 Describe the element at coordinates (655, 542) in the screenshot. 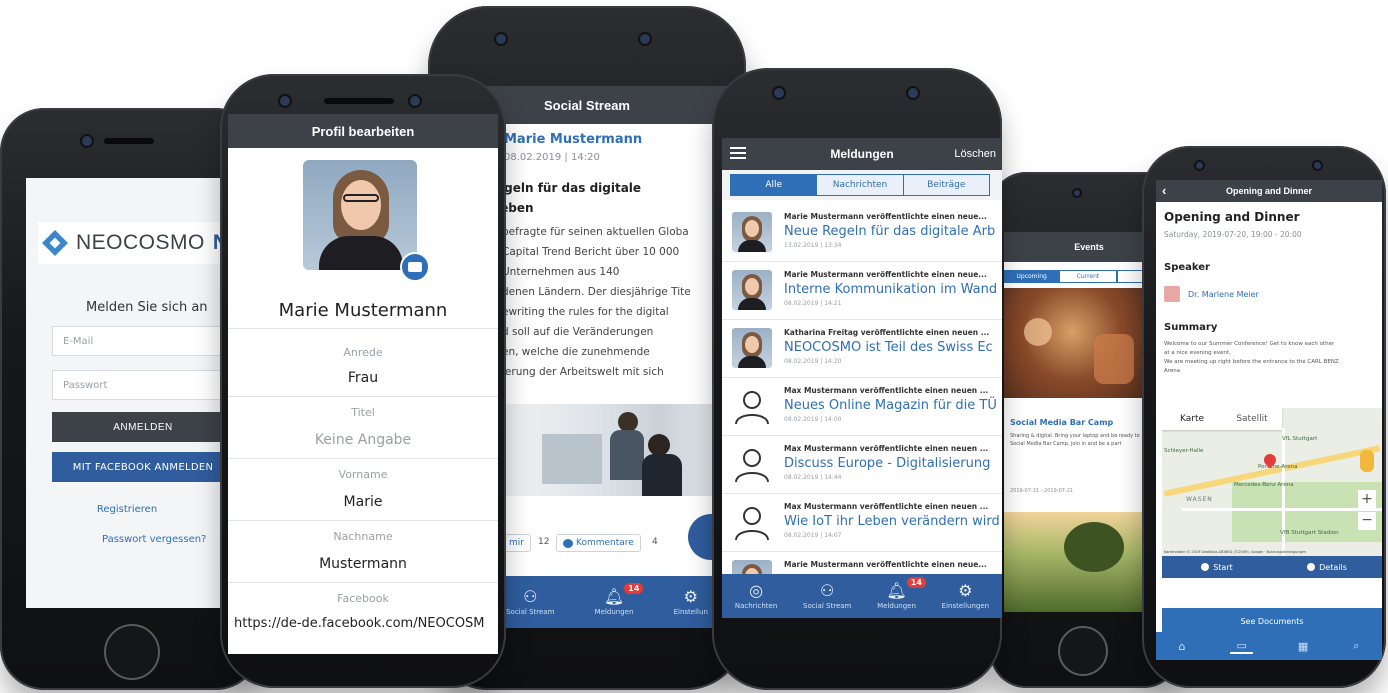

I see `comment-count: 4` at that location.